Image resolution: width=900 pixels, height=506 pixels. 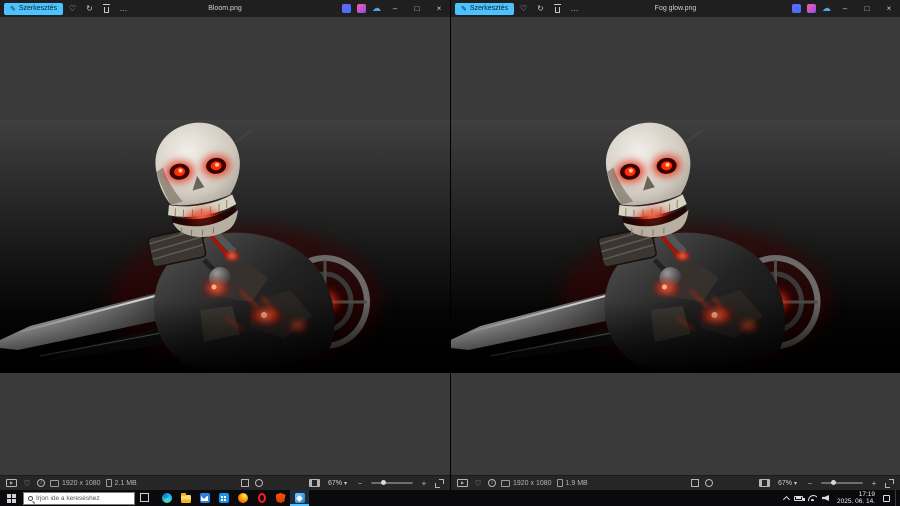 I want to click on taskbar-clock: 17:19 2025. 06. 14., so click(x=856, y=498).